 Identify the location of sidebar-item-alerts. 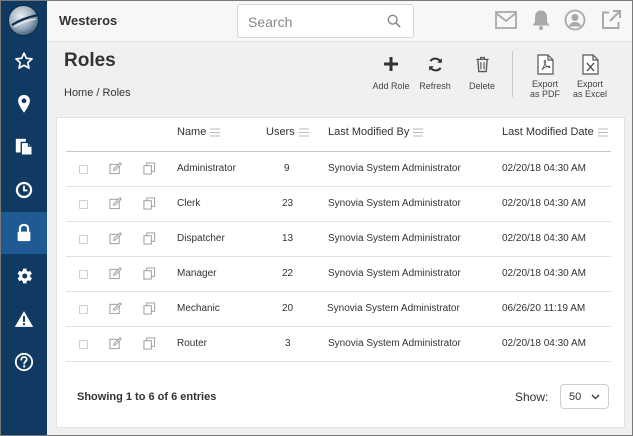
(23, 319).